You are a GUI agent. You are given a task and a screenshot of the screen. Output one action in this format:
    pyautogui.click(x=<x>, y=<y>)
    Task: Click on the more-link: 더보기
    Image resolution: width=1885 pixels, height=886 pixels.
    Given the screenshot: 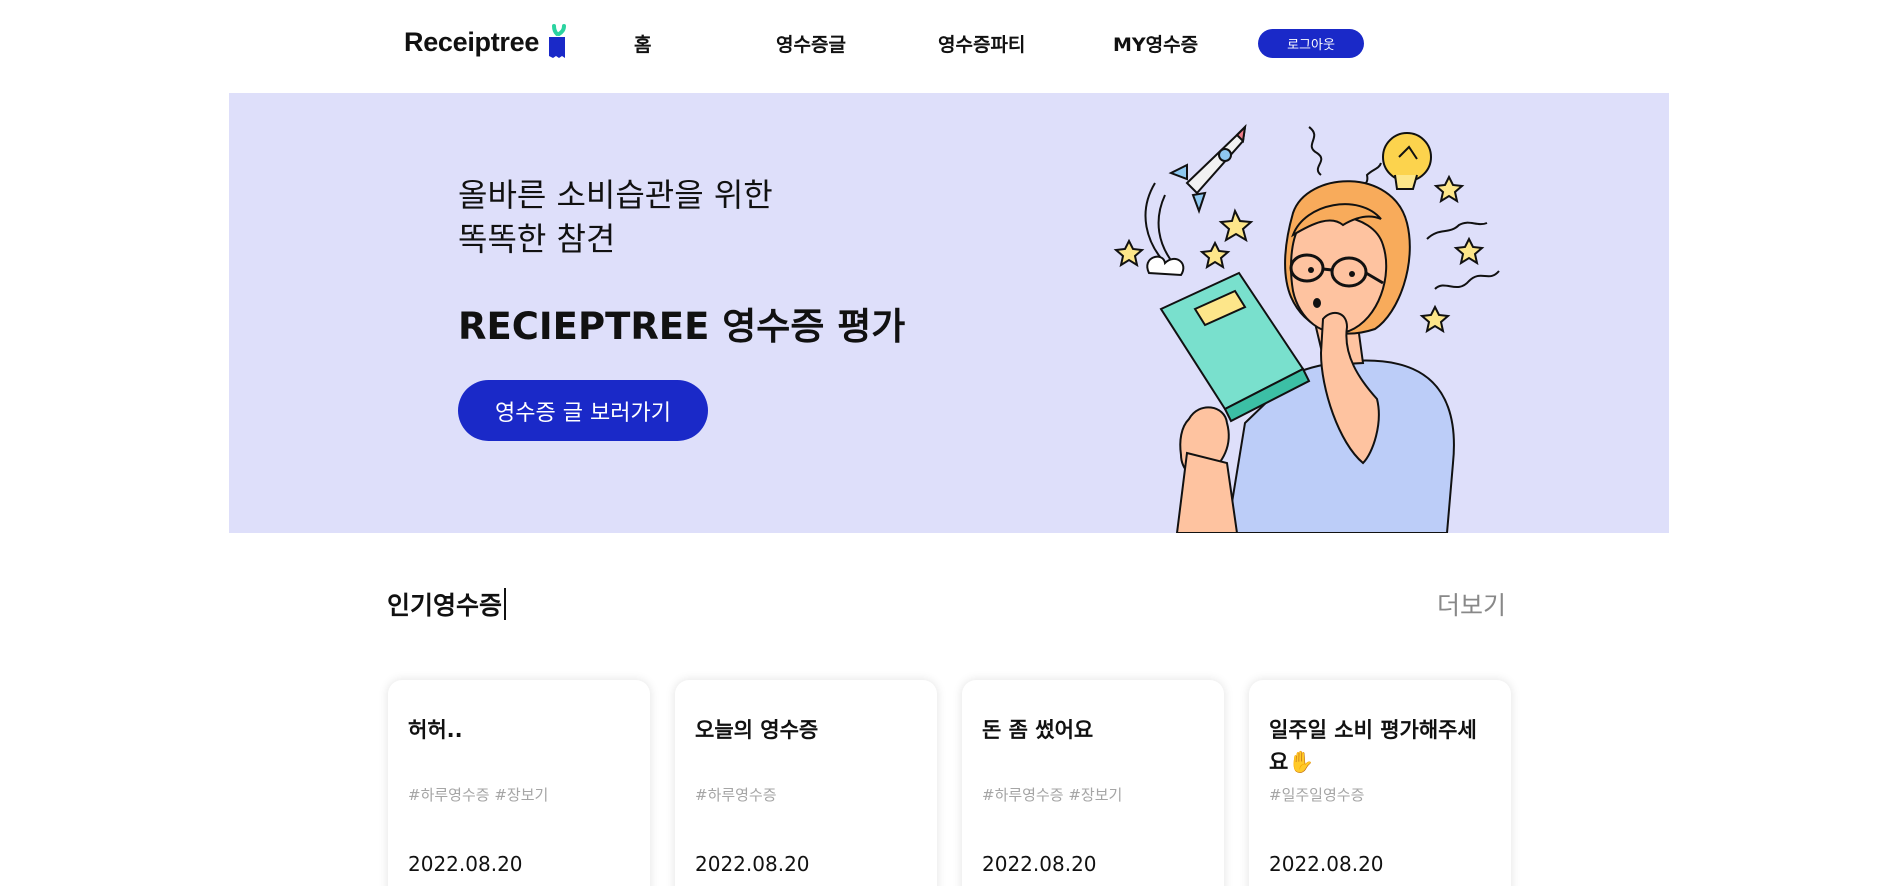 What is the action you would take?
    pyautogui.click(x=1471, y=604)
    